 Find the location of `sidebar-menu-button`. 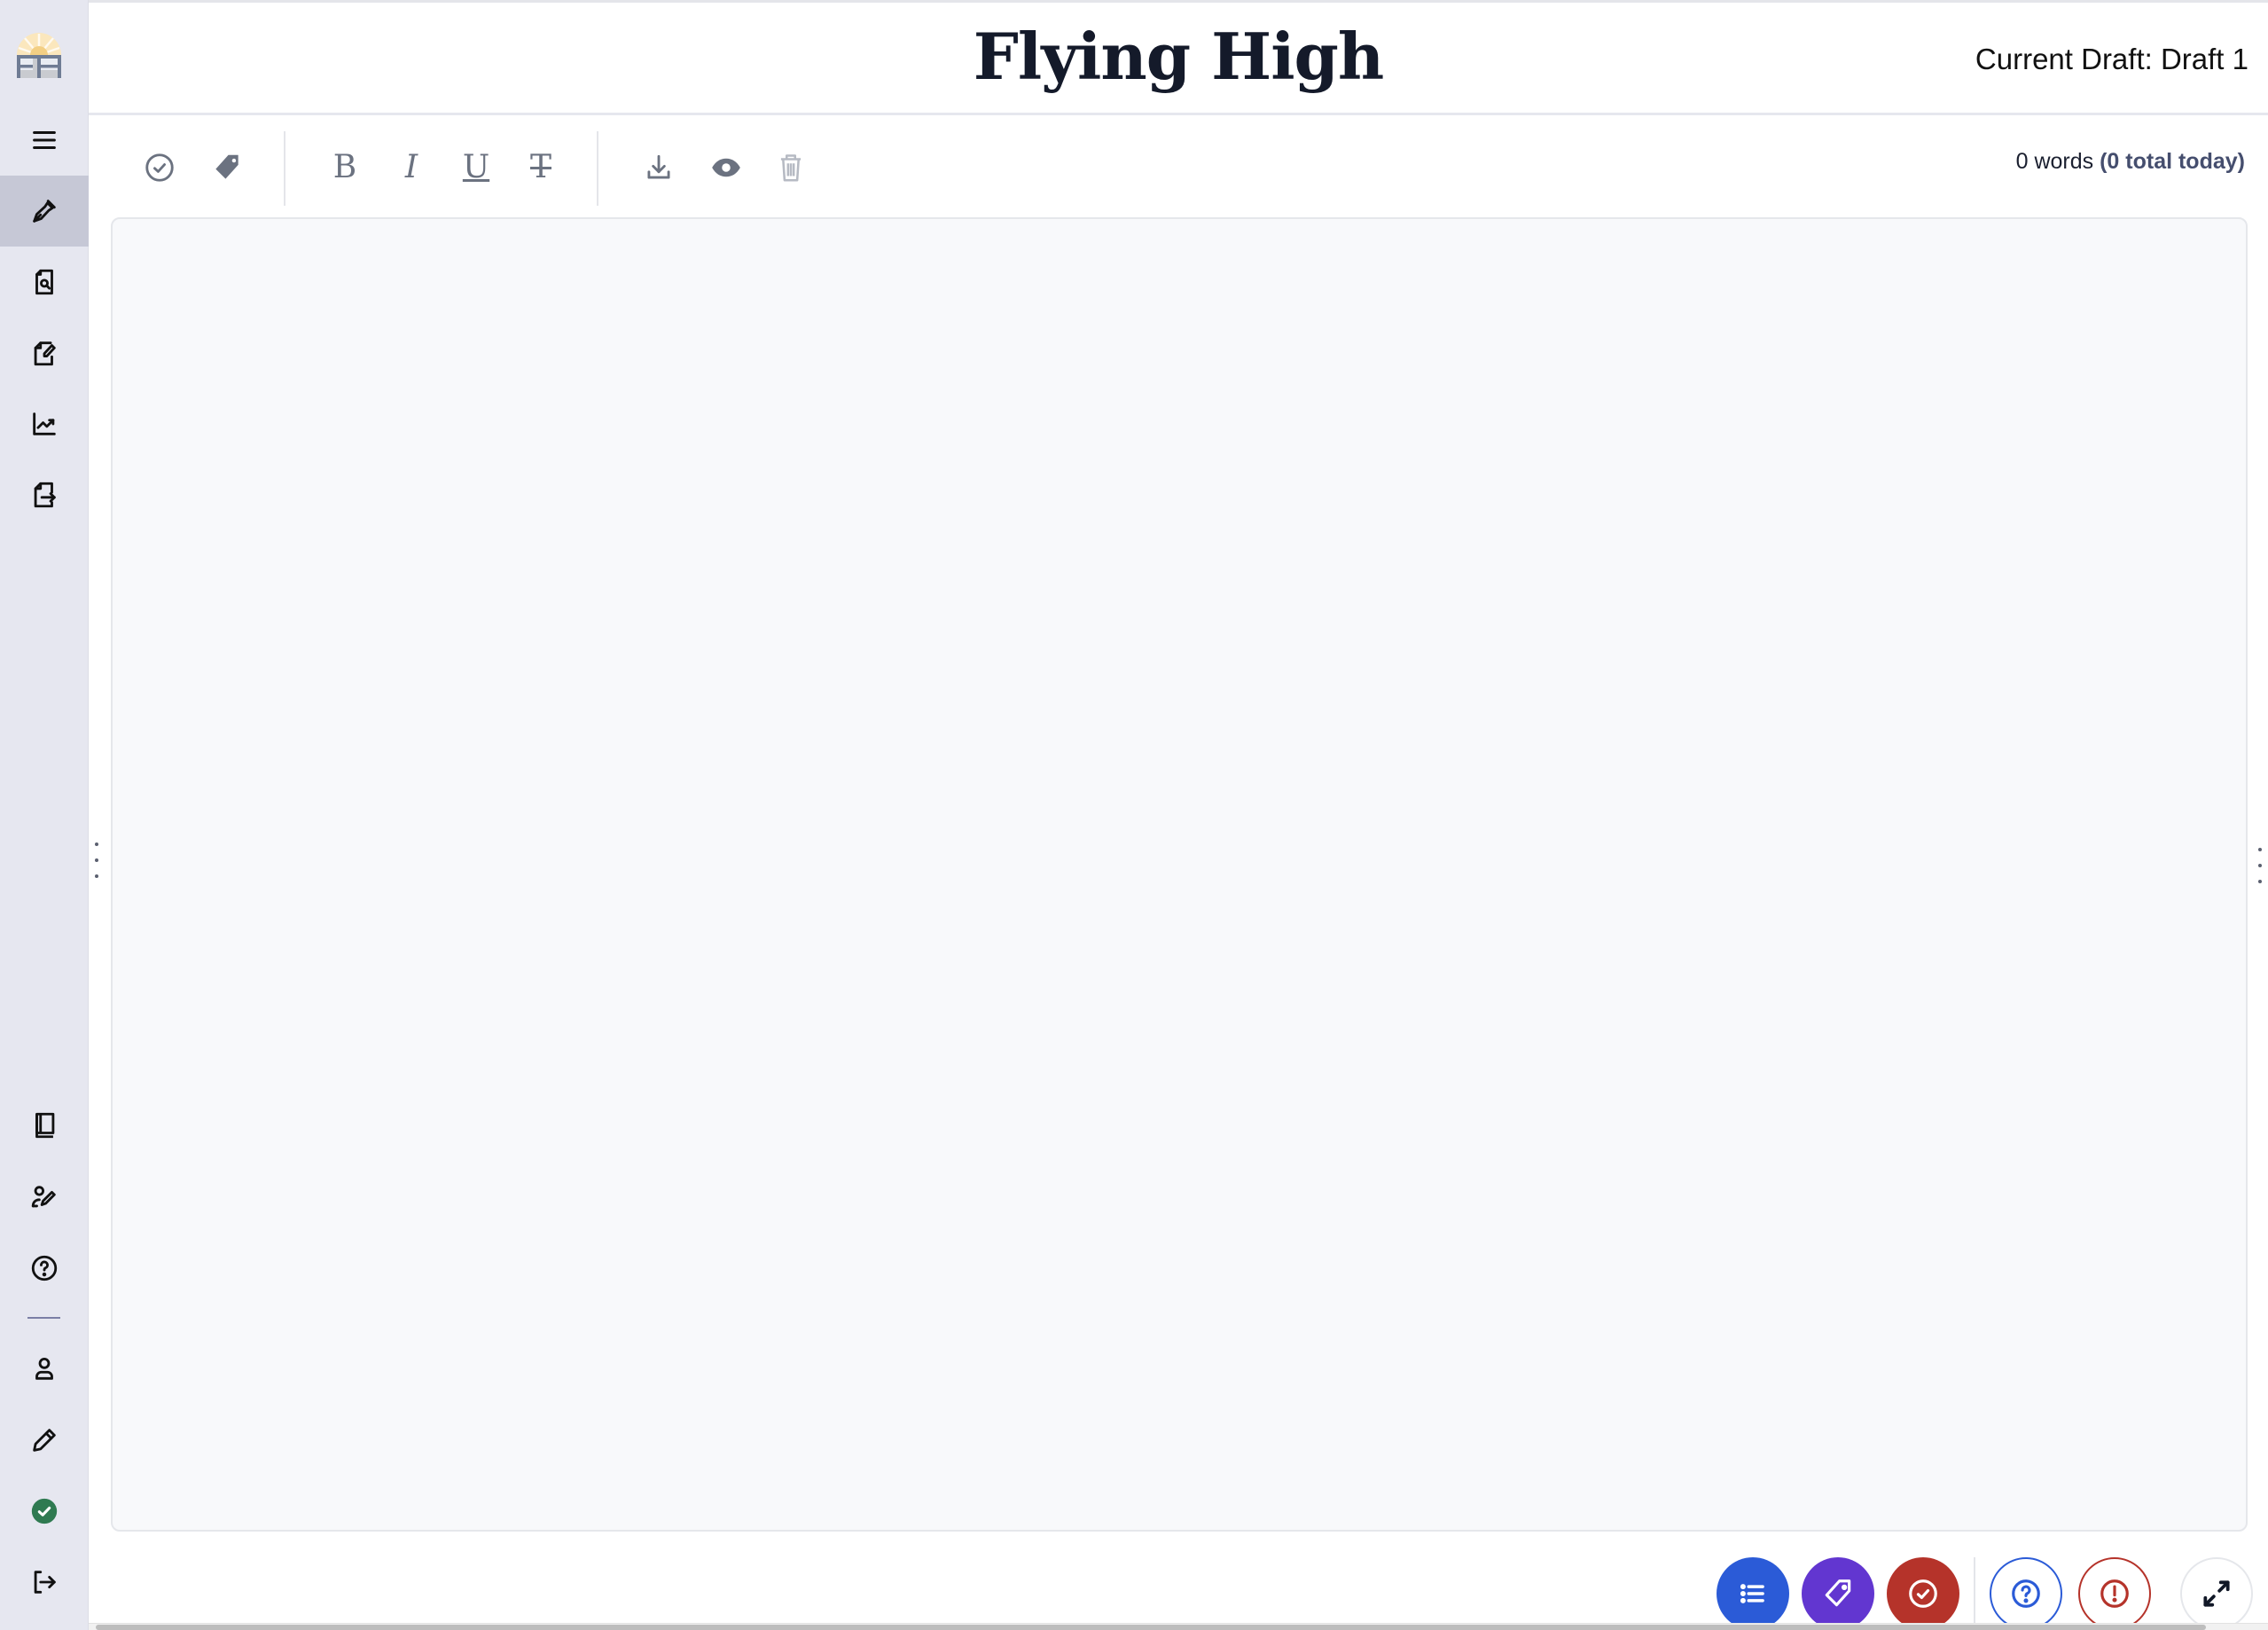

sidebar-menu-button is located at coordinates (44, 140).